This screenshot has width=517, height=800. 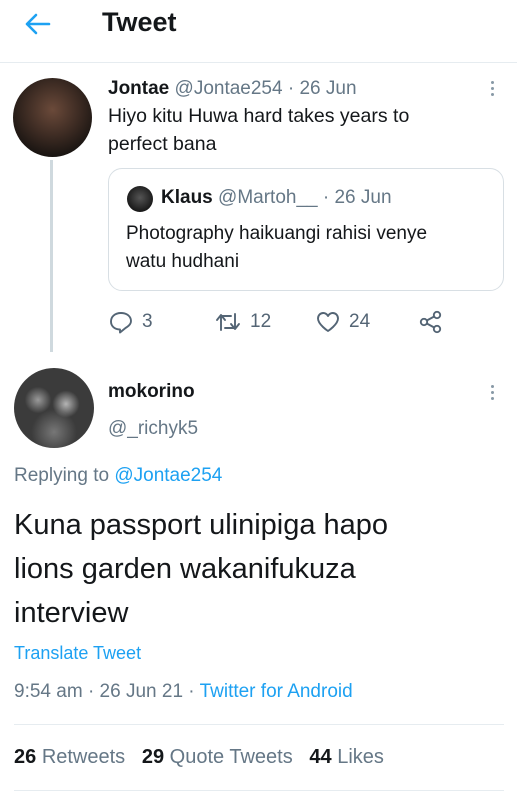 I want to click on tweet-date: 26 Jun 21, so click(x=141, y=691).